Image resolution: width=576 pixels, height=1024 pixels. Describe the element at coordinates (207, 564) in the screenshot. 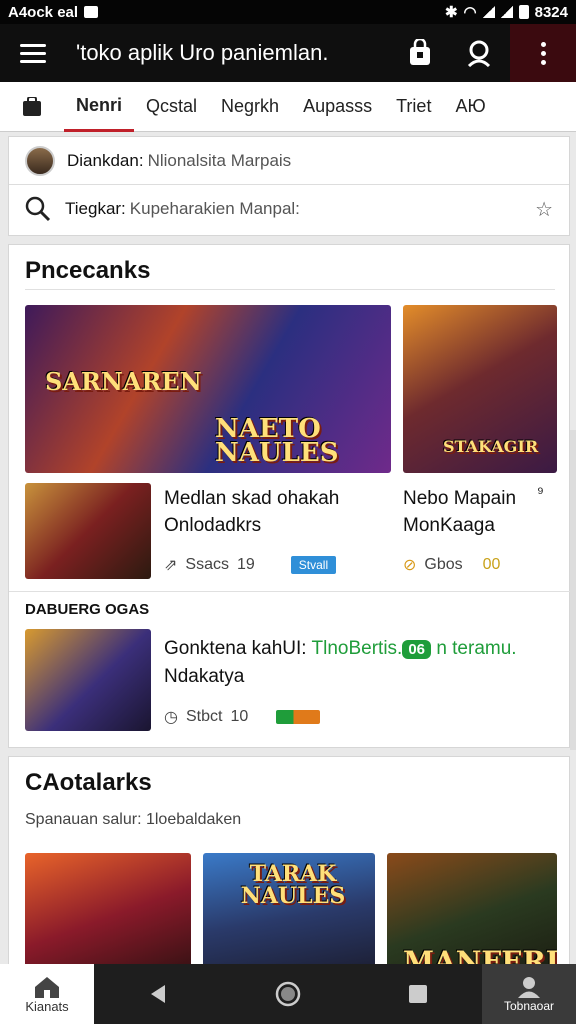

I see `item-1-meta-label: Ssacs` at that location.